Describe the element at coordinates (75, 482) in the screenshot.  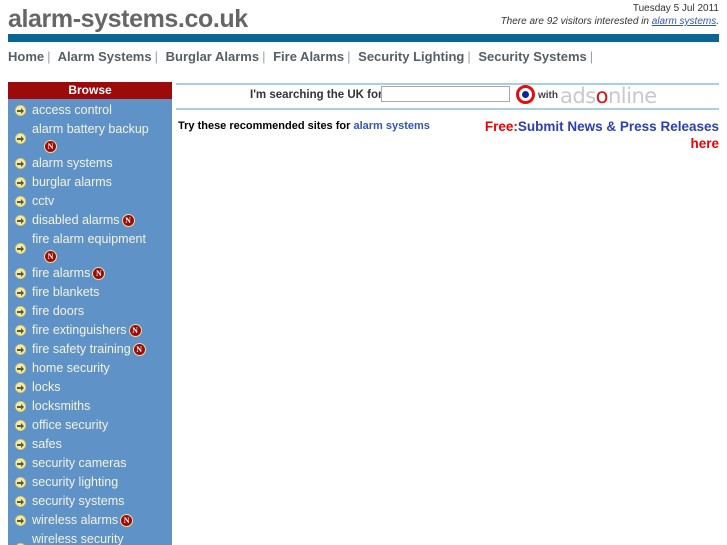
I see `sidebar-item-label: security lighting` at that location.